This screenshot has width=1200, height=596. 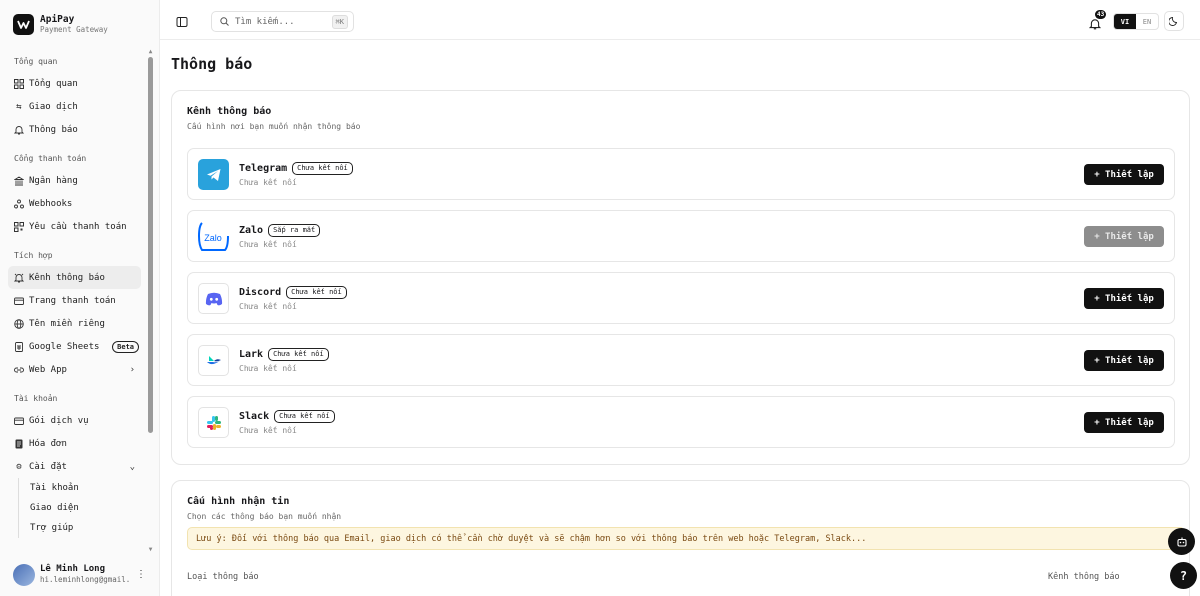 What do you see at coordinates (51, 203) in the screenshot?
I see `sidebar-item-label: Webhooks` at bounding box center [51, 203].